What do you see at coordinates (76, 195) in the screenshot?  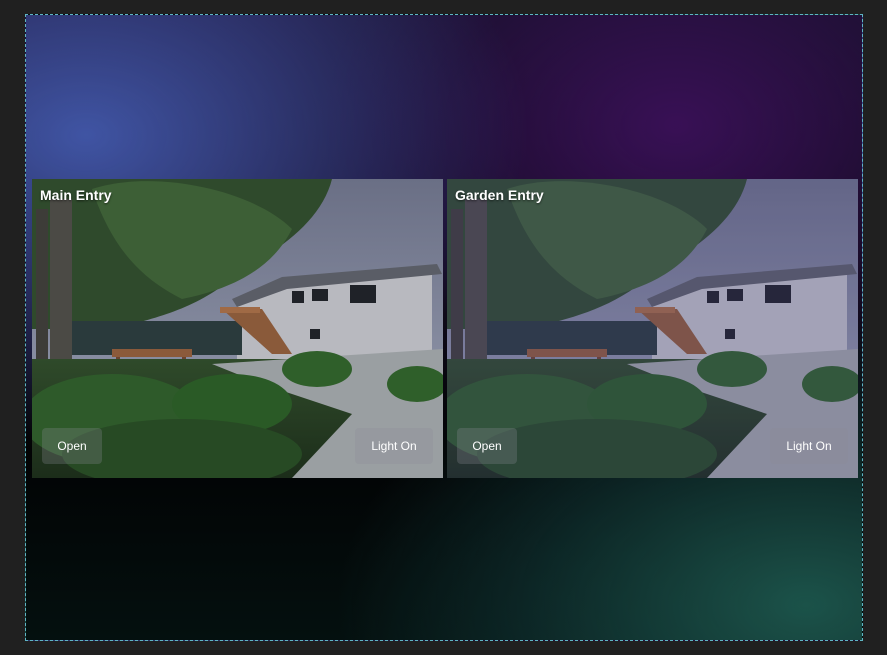 I see `camera-title: Main Entry` at bounding box center [76, 195].